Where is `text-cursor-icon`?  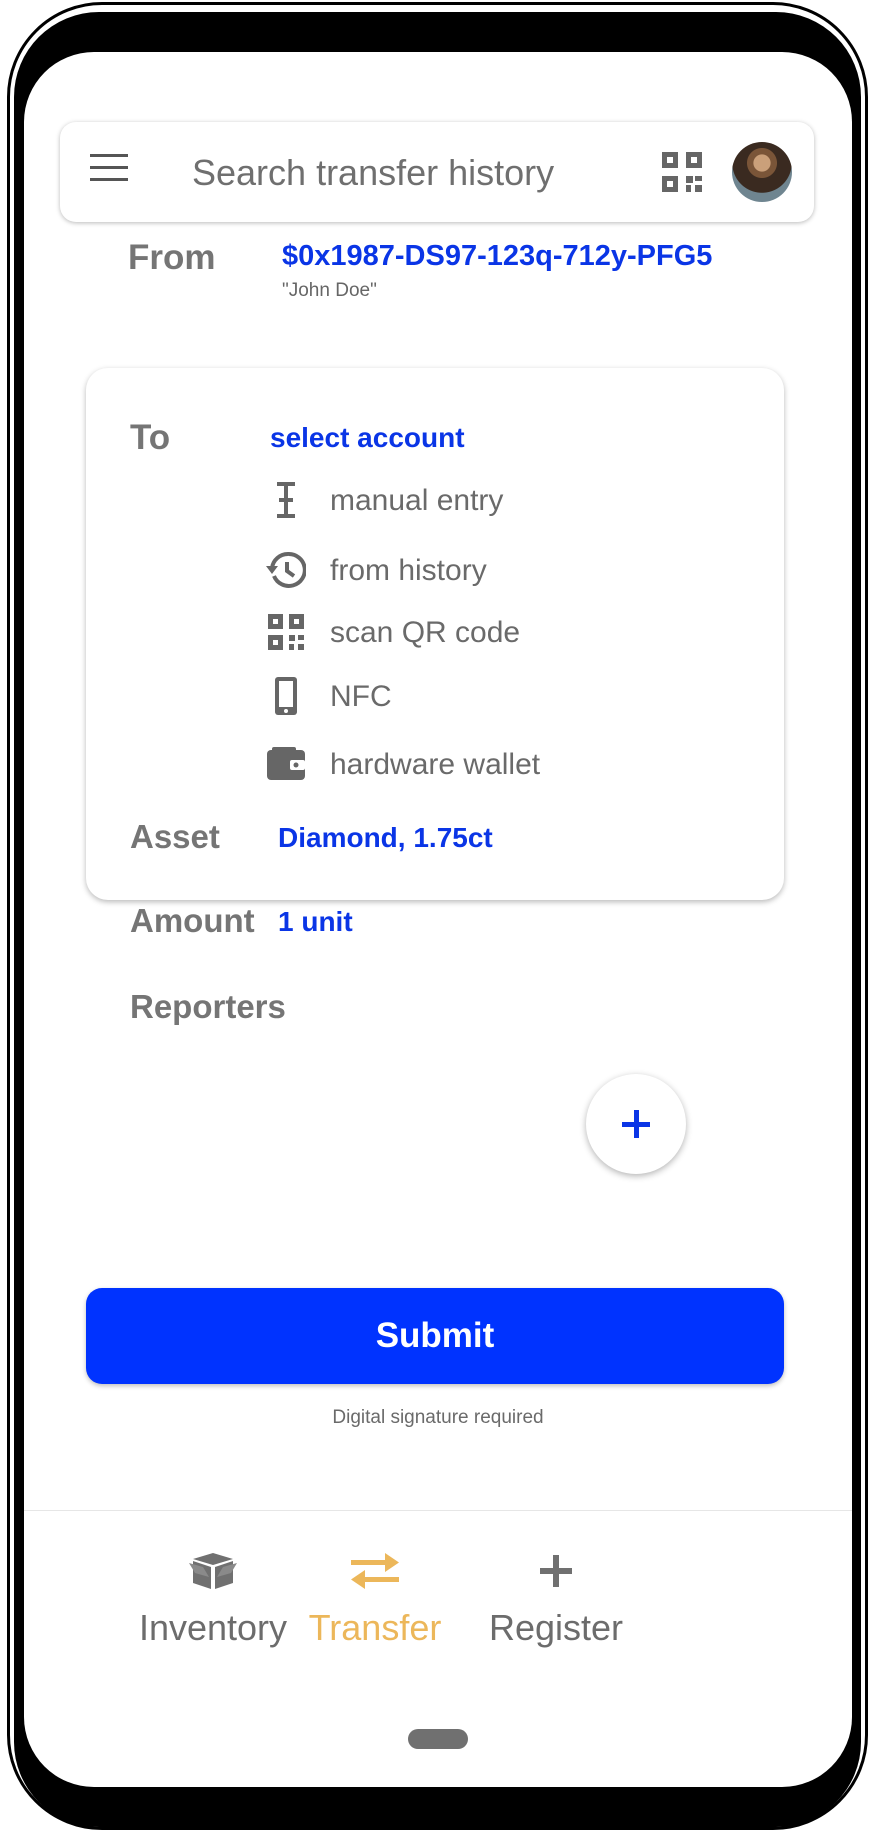 text-cursor-icon is located at coordinates (286, 500).